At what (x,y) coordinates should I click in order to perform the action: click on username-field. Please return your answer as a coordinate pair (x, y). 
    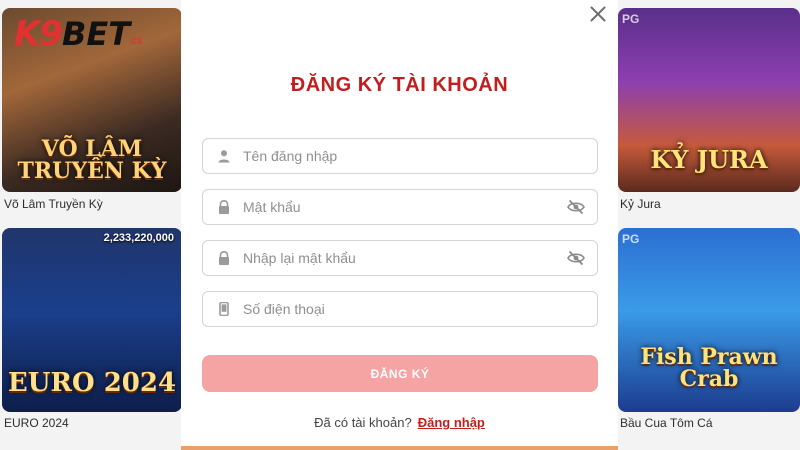
    Looking at the image, I should click on (400, 156).